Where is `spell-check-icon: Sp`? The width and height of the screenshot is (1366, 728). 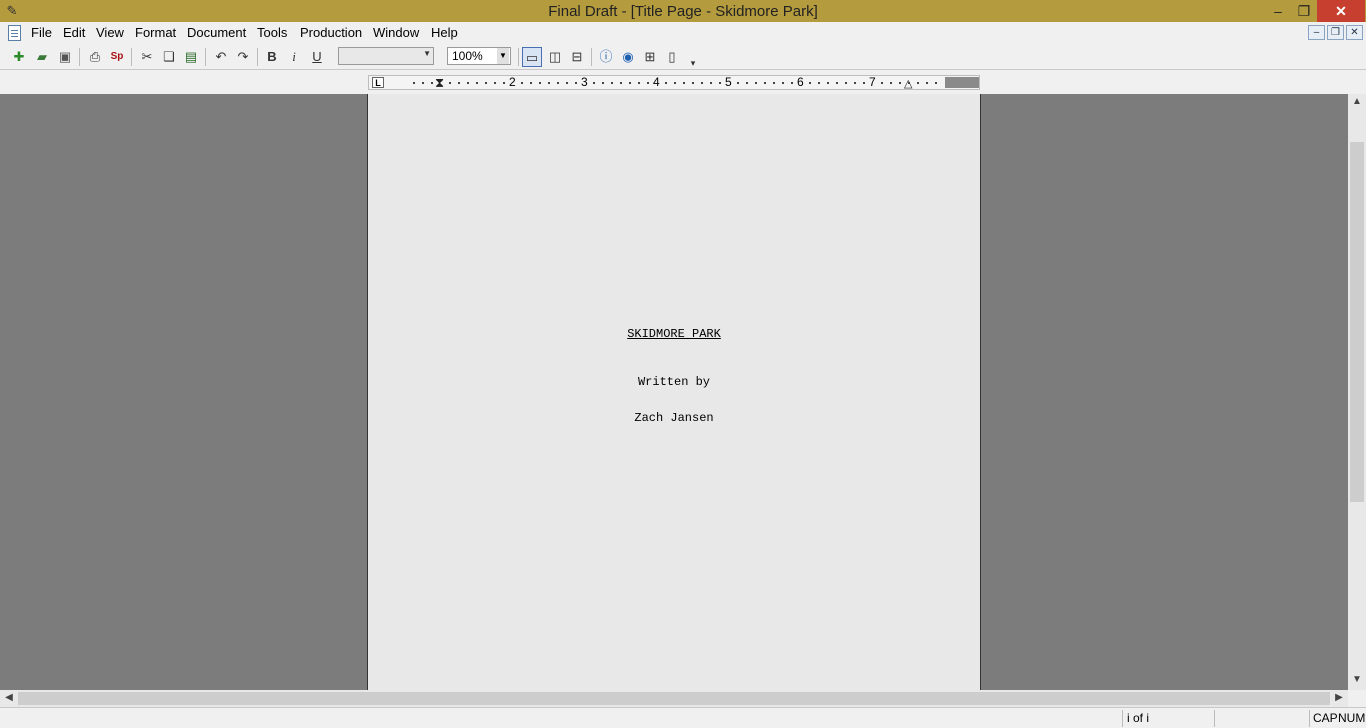 spell-check-icon: Sp is located at coordinates (117, 57).